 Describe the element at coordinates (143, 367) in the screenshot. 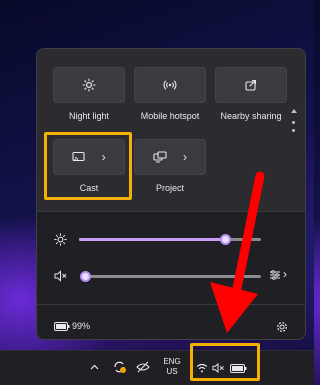

I see `eye-off-icon` at that location.